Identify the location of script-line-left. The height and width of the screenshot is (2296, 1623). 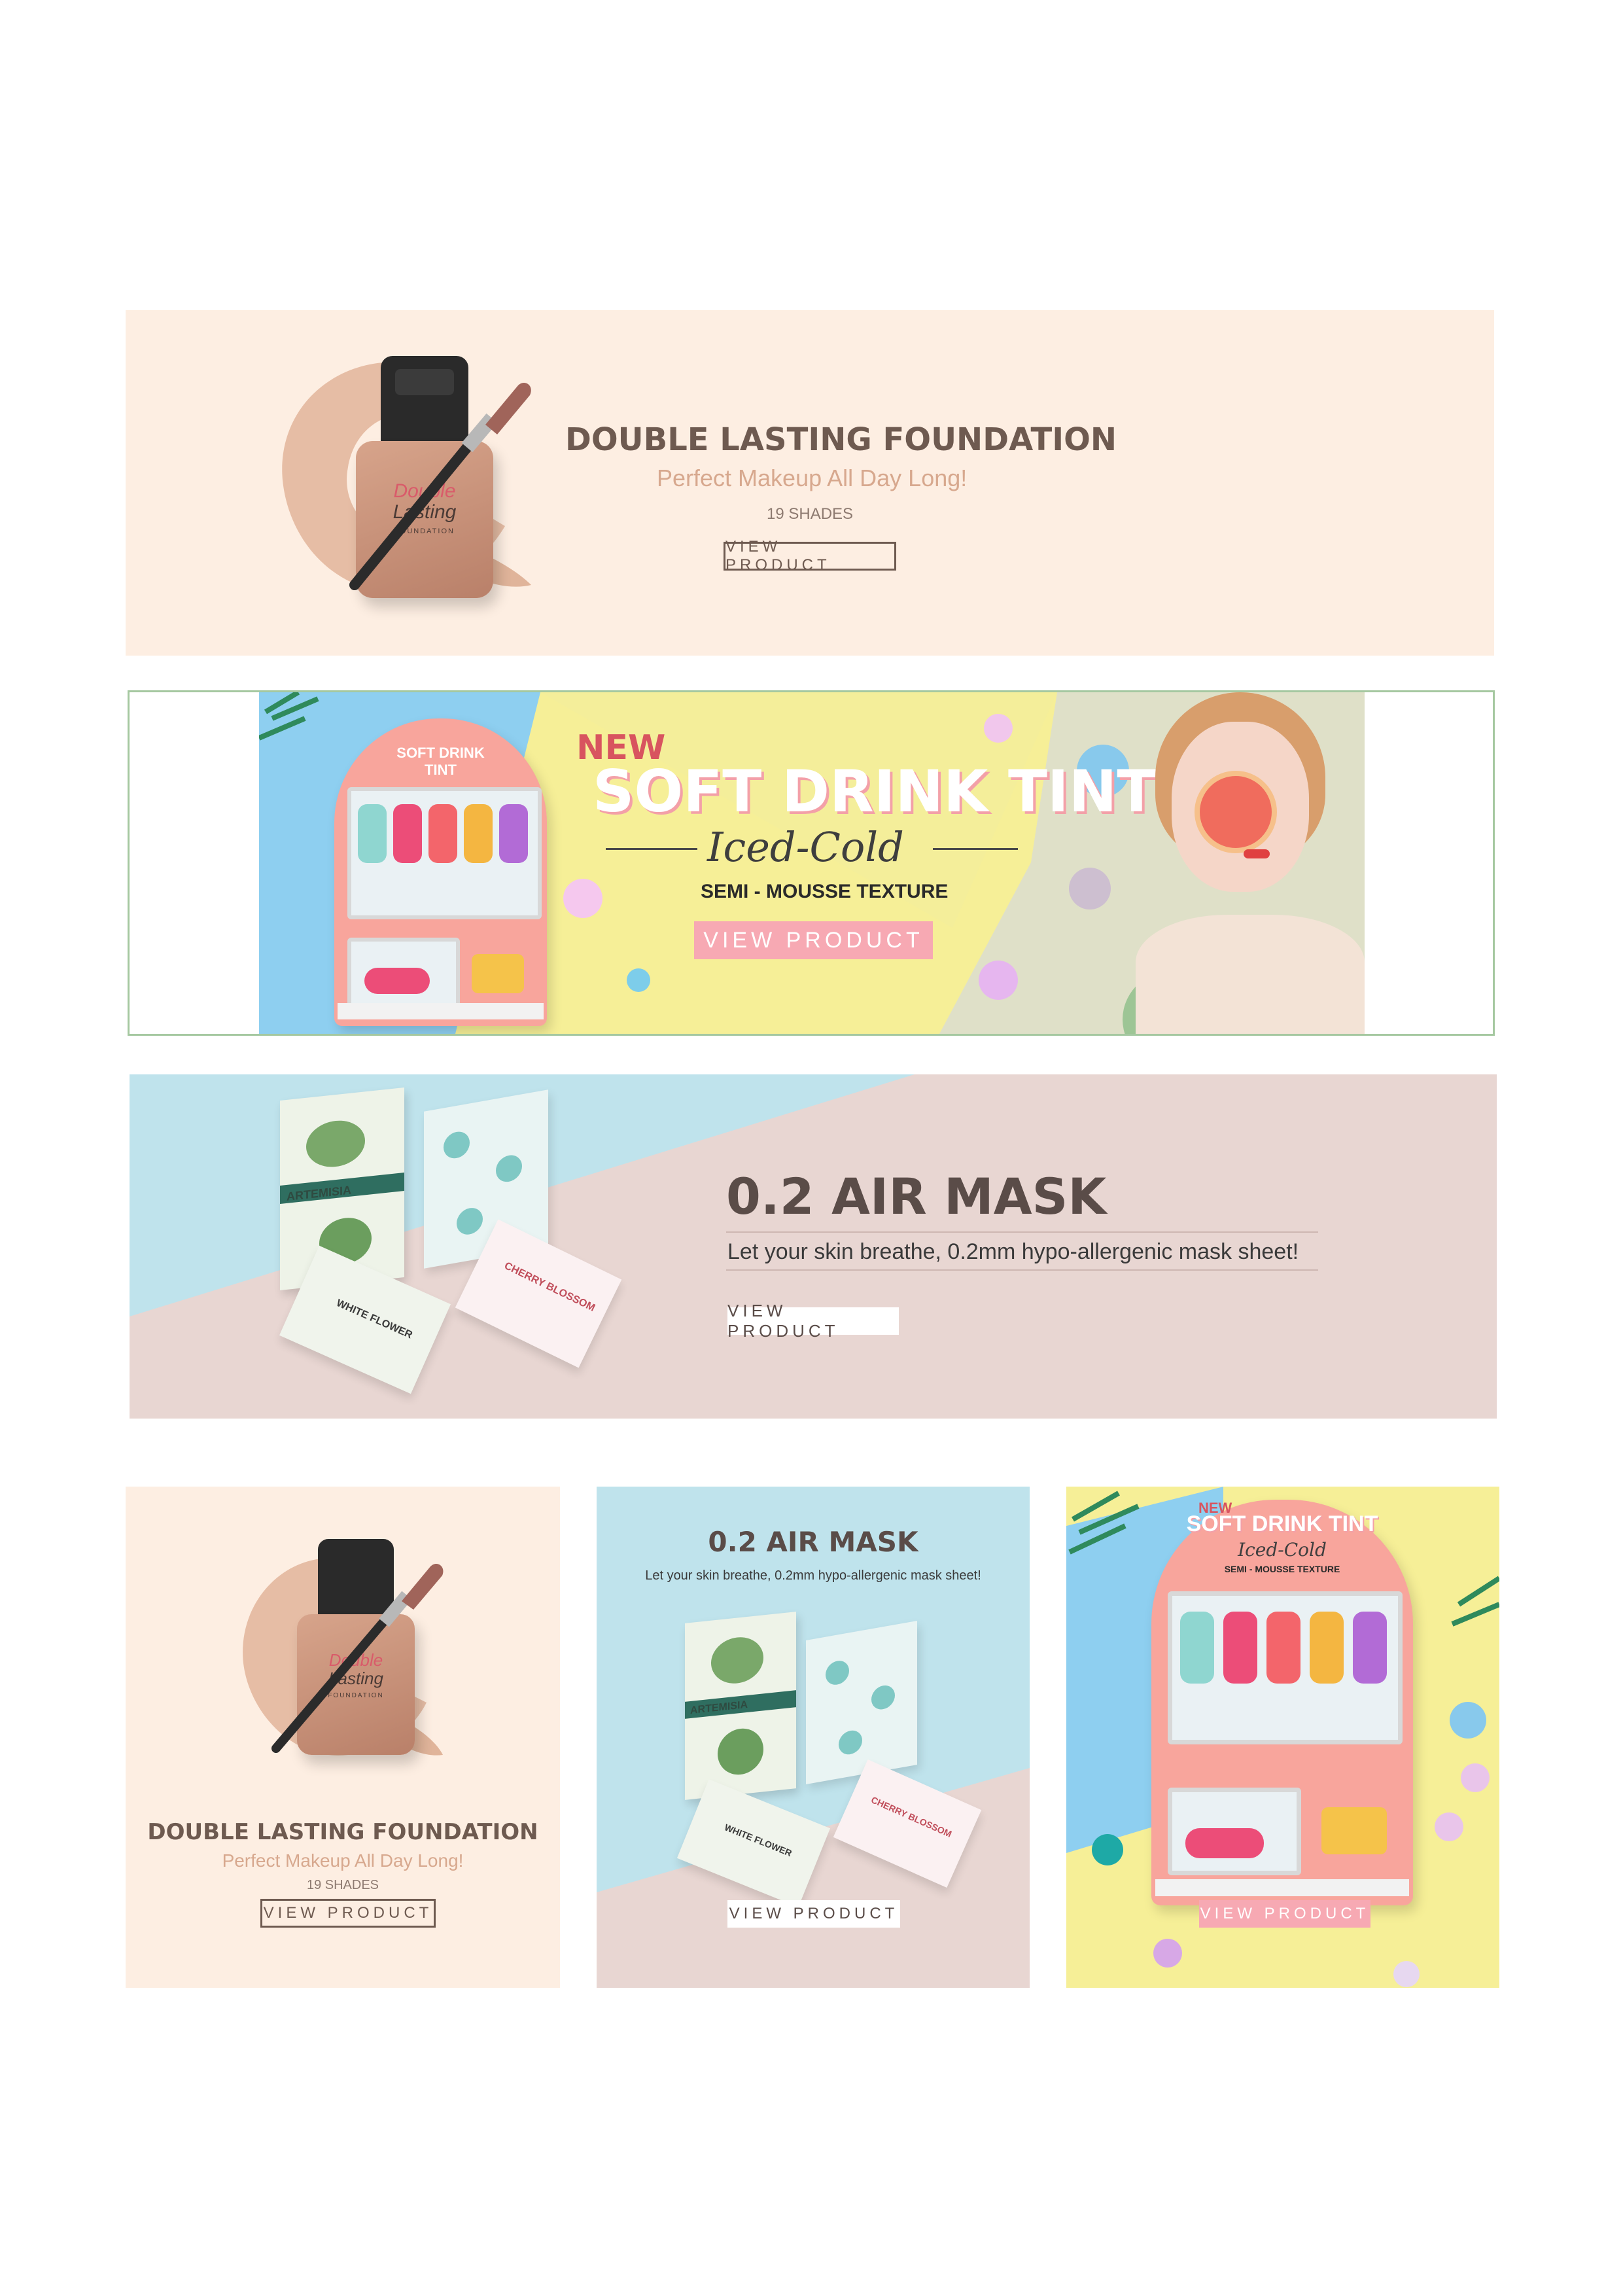
(652, 849).